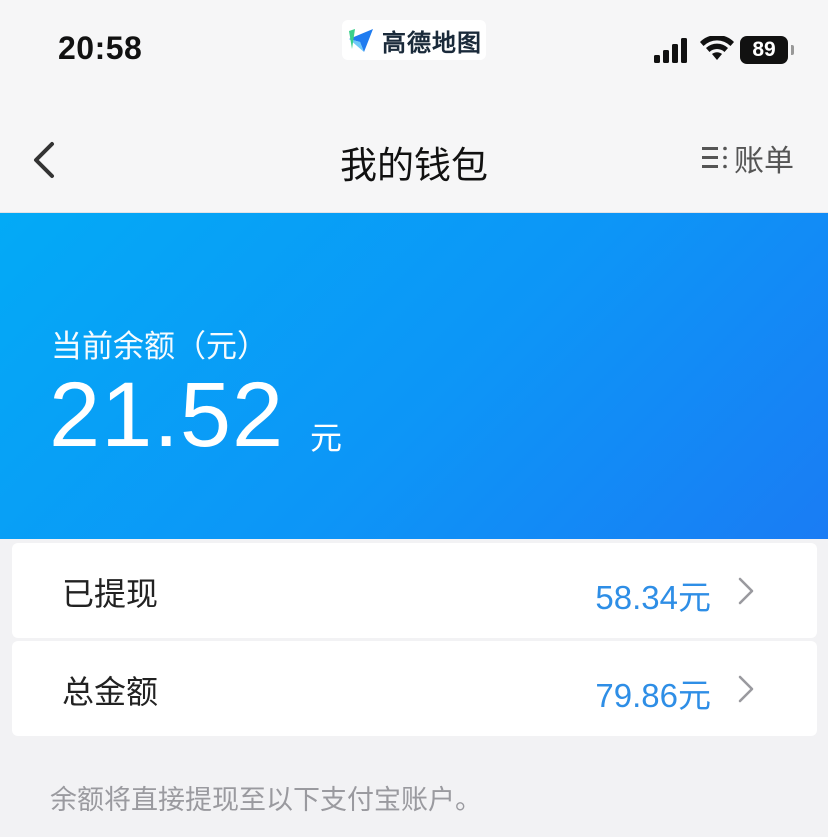 This screenshot has width=828, height=837. I want to click on app-badge: 高德地图, so click(414, 40).